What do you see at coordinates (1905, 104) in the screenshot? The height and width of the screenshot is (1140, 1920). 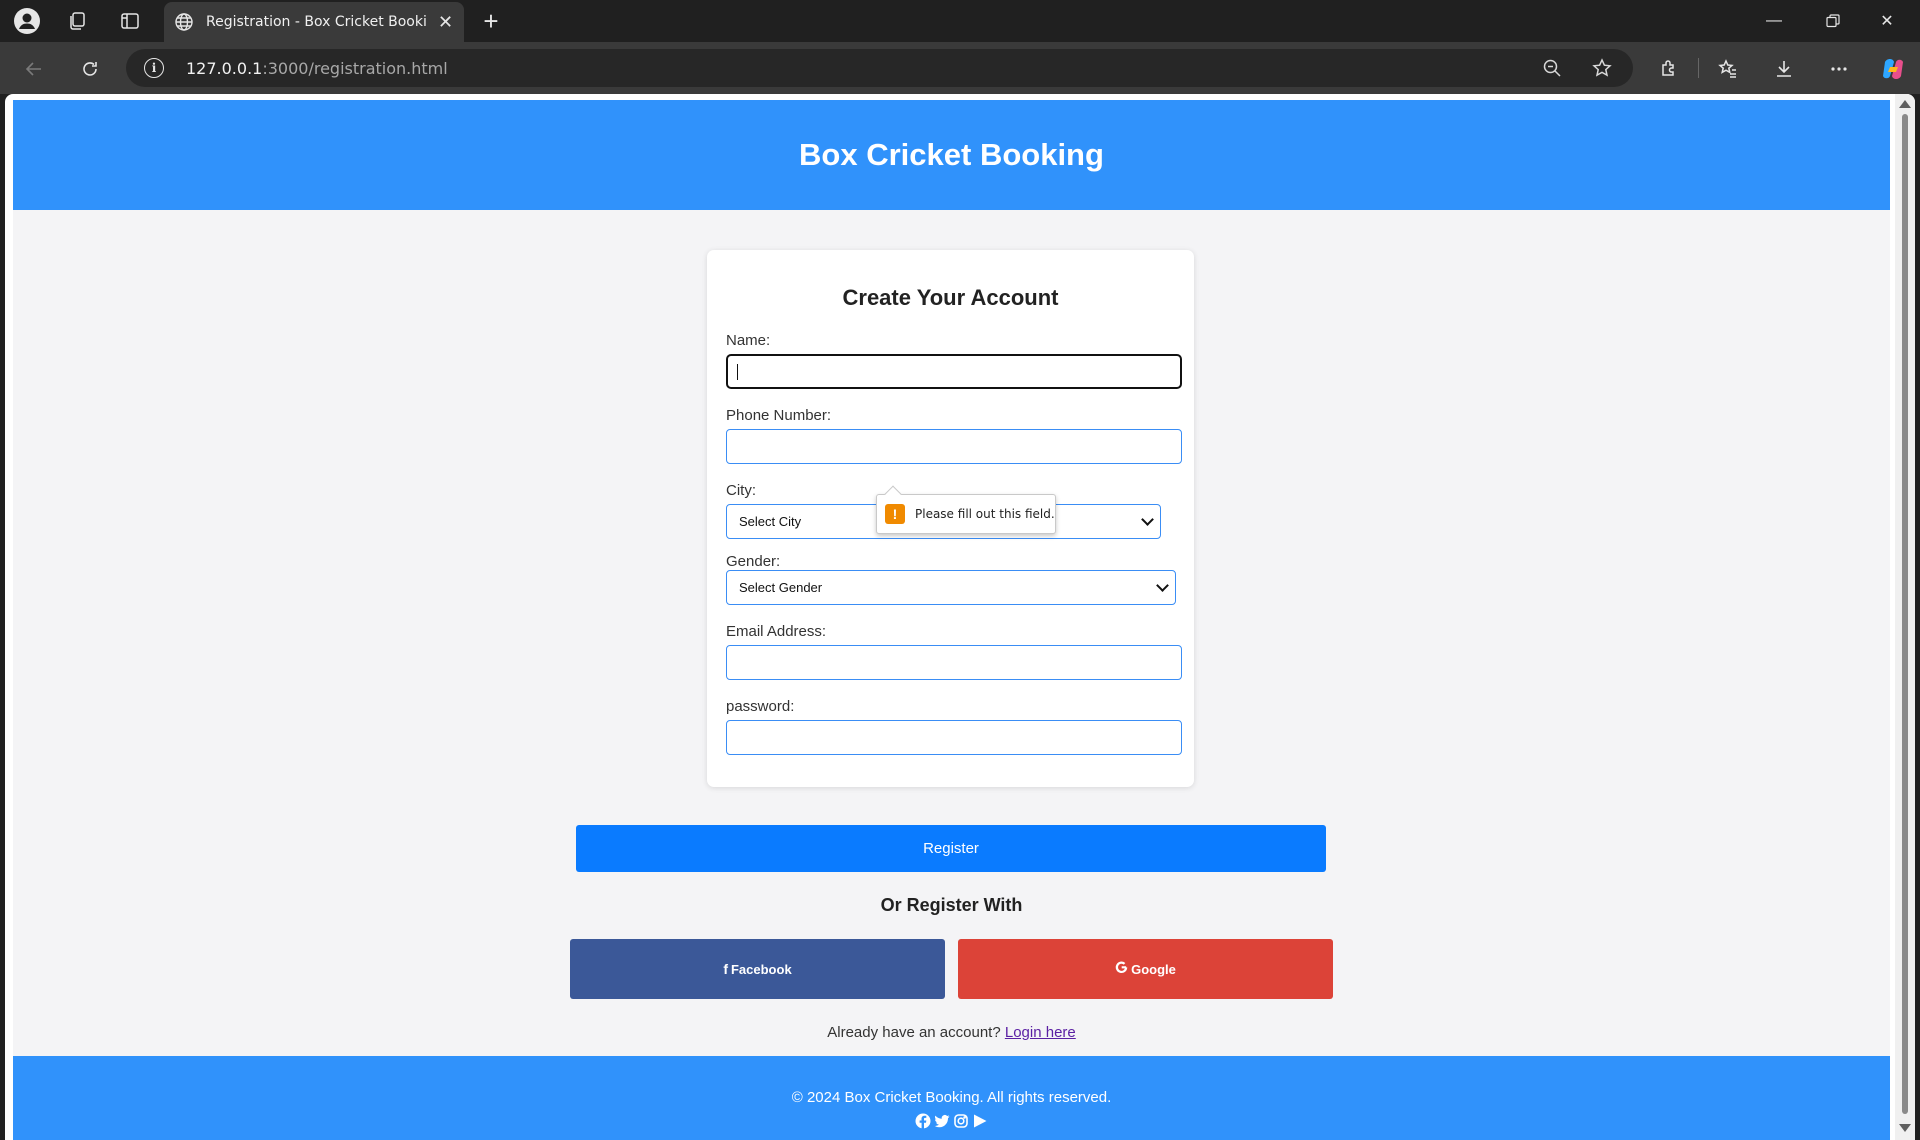 I see `scroll-up-icon` at bounding box center [1905, 104].